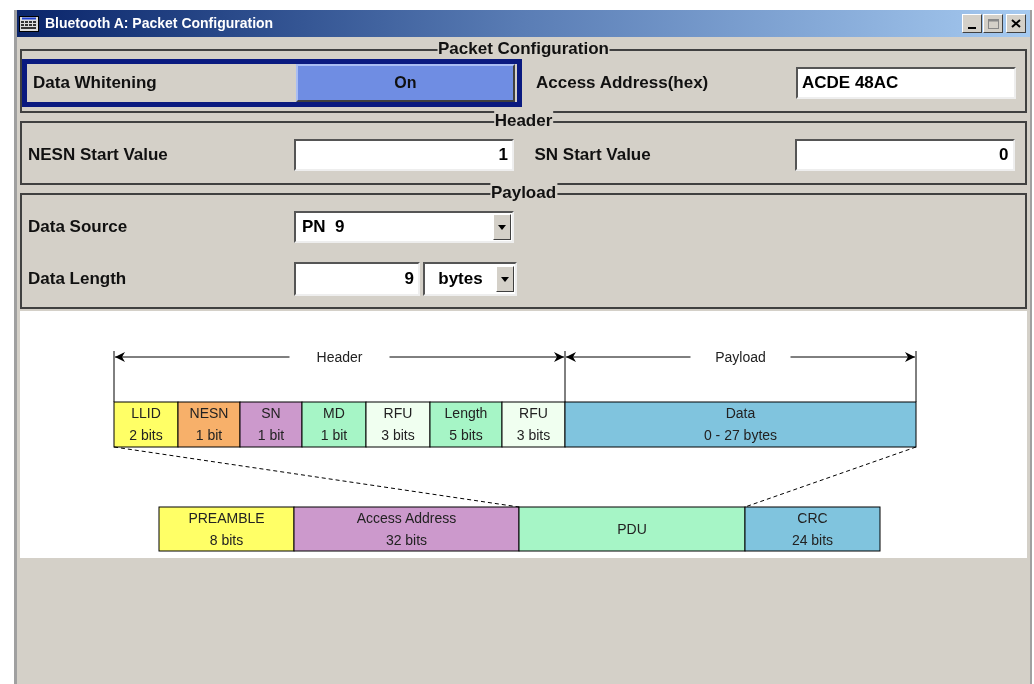 The height and width of the screenshot is (684, 1034). What do you see at coordinates (146, 424) in the screenshot?
I see `pdu-field: LLID 2 bits` at bounding box center [146, 424].